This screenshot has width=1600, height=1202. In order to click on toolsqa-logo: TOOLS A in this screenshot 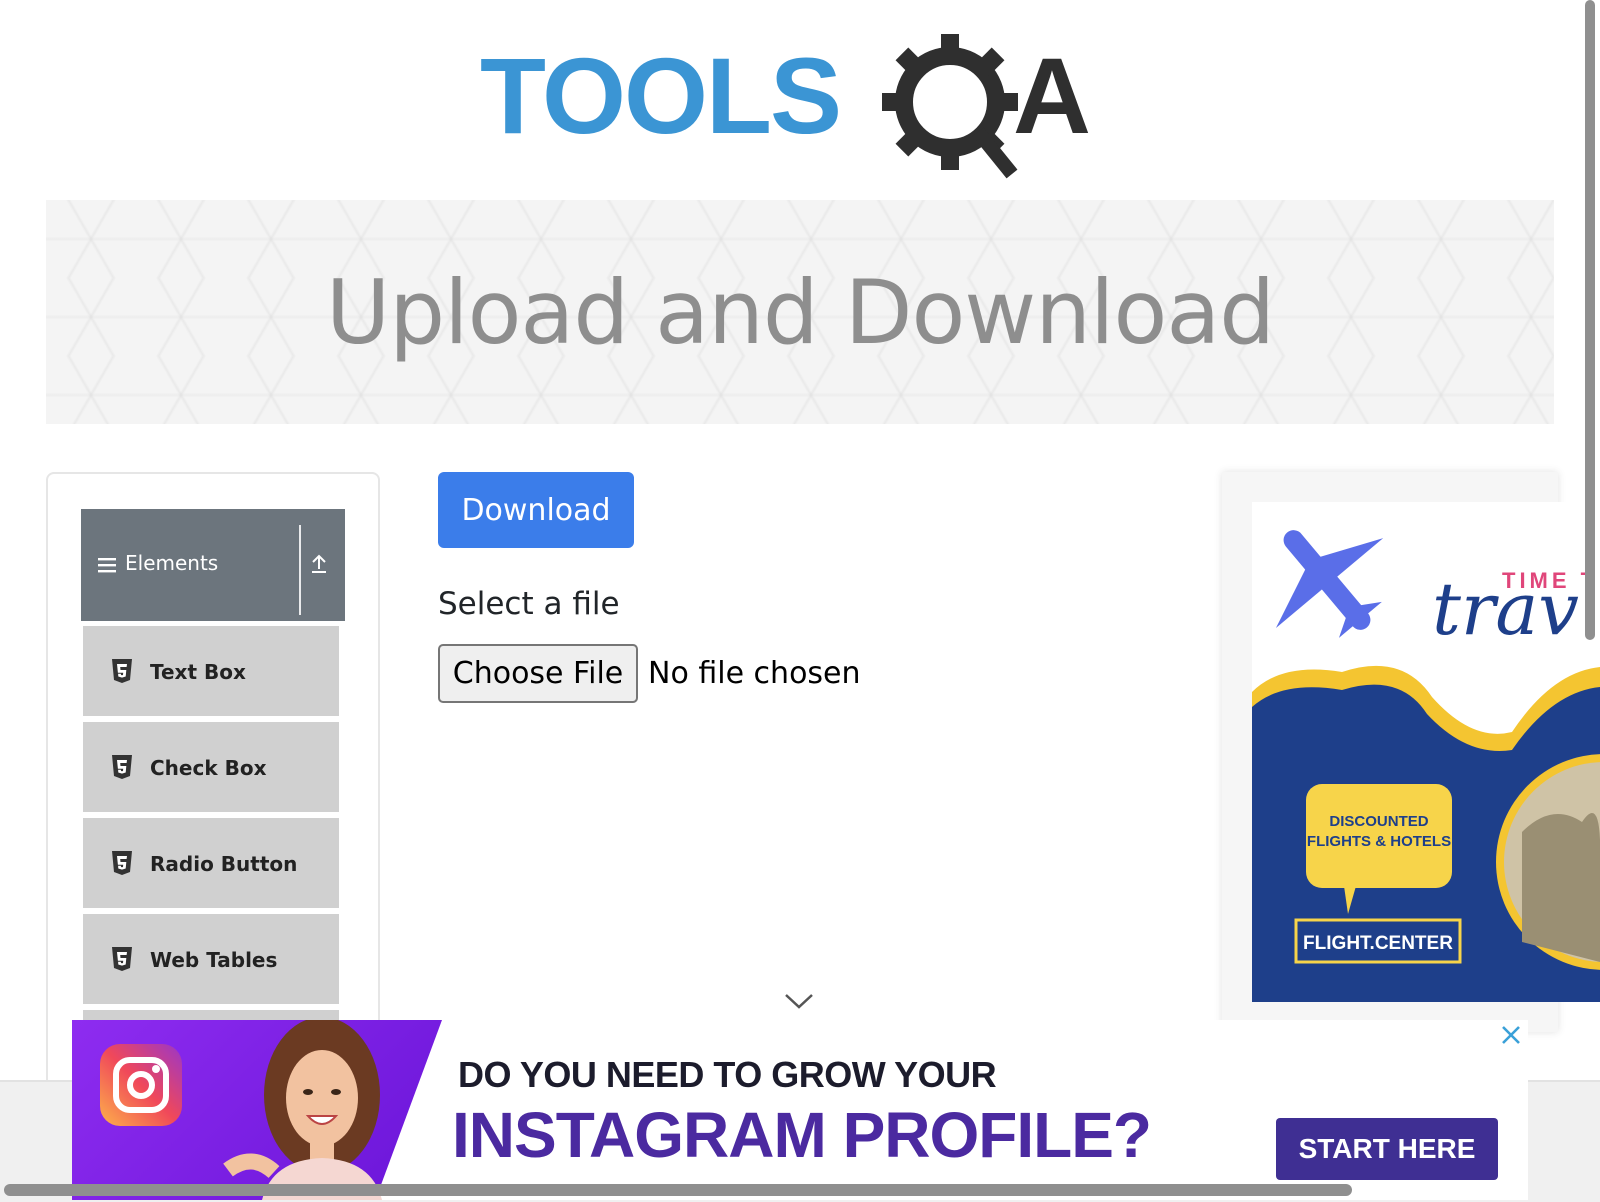, I will do `click(805, 105)`.